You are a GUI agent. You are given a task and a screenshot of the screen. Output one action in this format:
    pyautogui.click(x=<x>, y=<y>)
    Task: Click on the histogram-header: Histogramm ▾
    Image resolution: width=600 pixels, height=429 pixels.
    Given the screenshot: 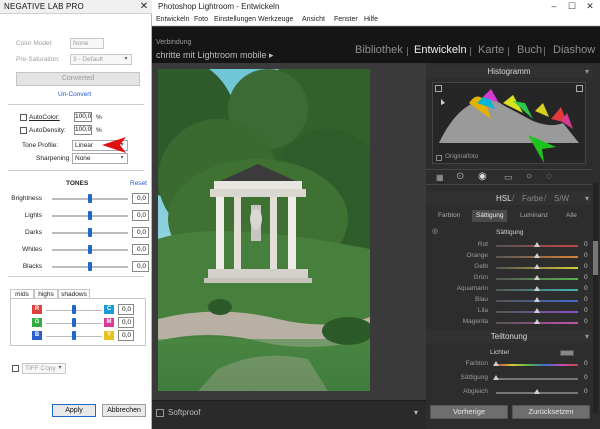 What is the action you would take?
    pyautogui.click(x=509, y=71)
    